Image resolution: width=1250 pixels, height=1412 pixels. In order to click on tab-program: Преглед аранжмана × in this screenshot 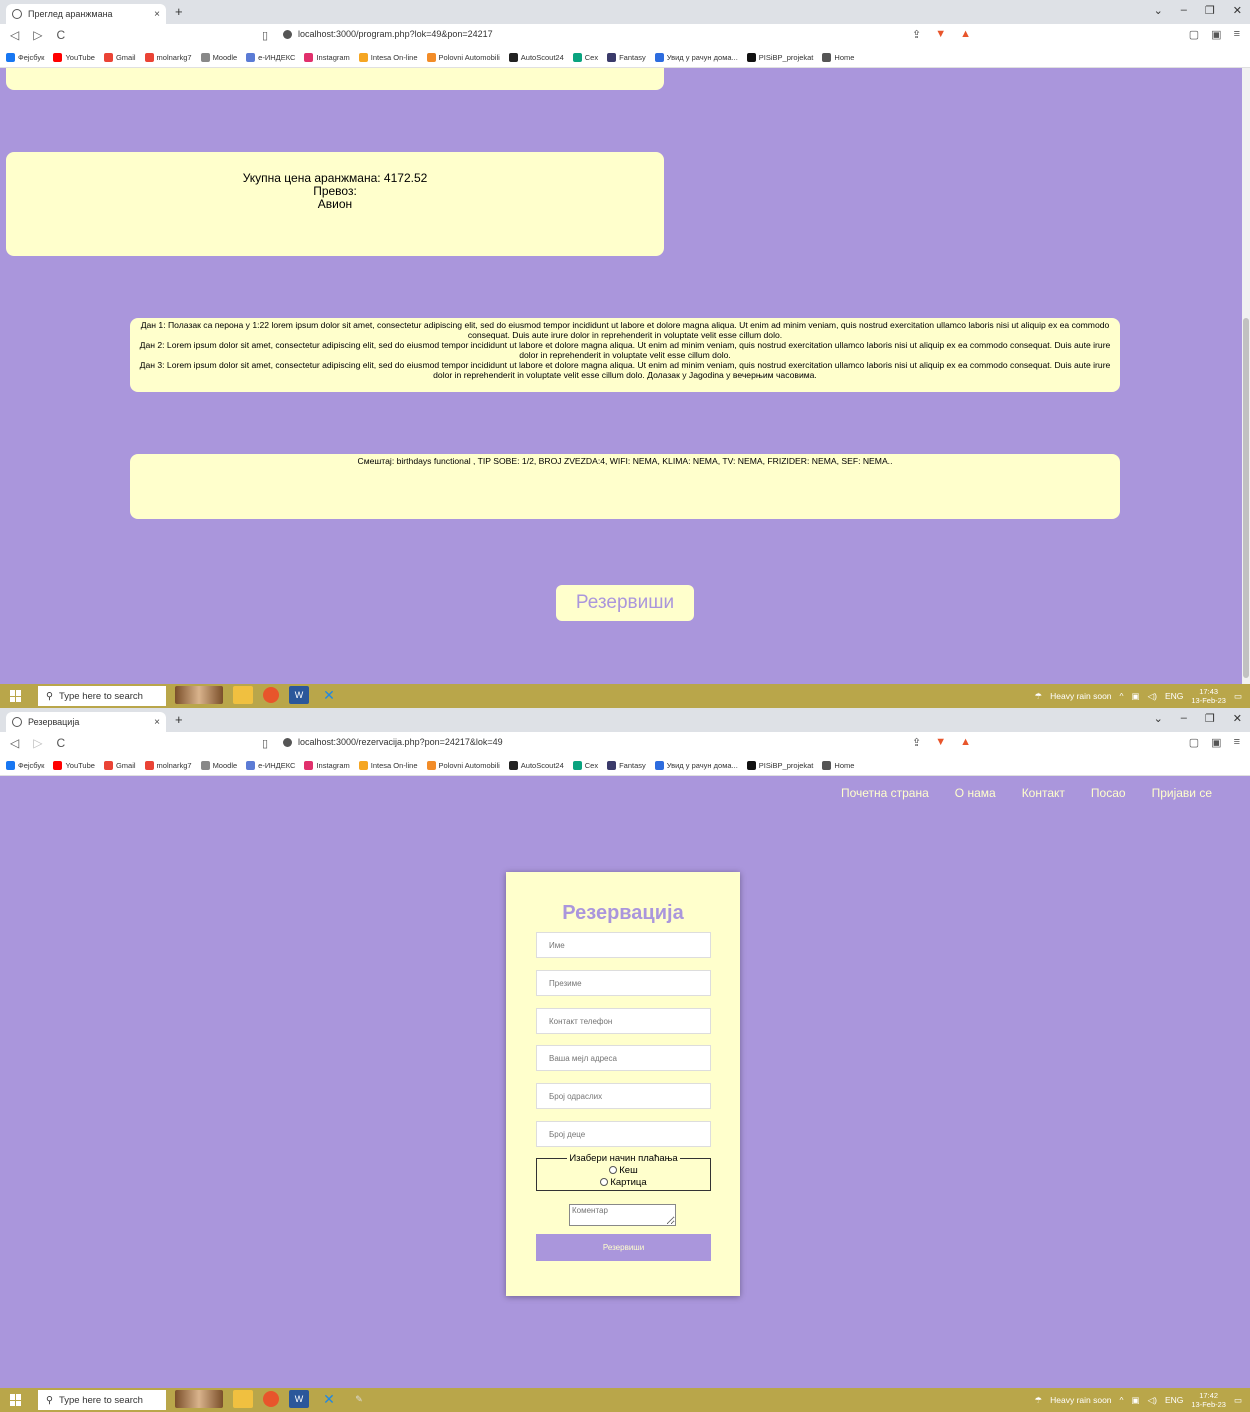, I will do `click(86, 14)`.